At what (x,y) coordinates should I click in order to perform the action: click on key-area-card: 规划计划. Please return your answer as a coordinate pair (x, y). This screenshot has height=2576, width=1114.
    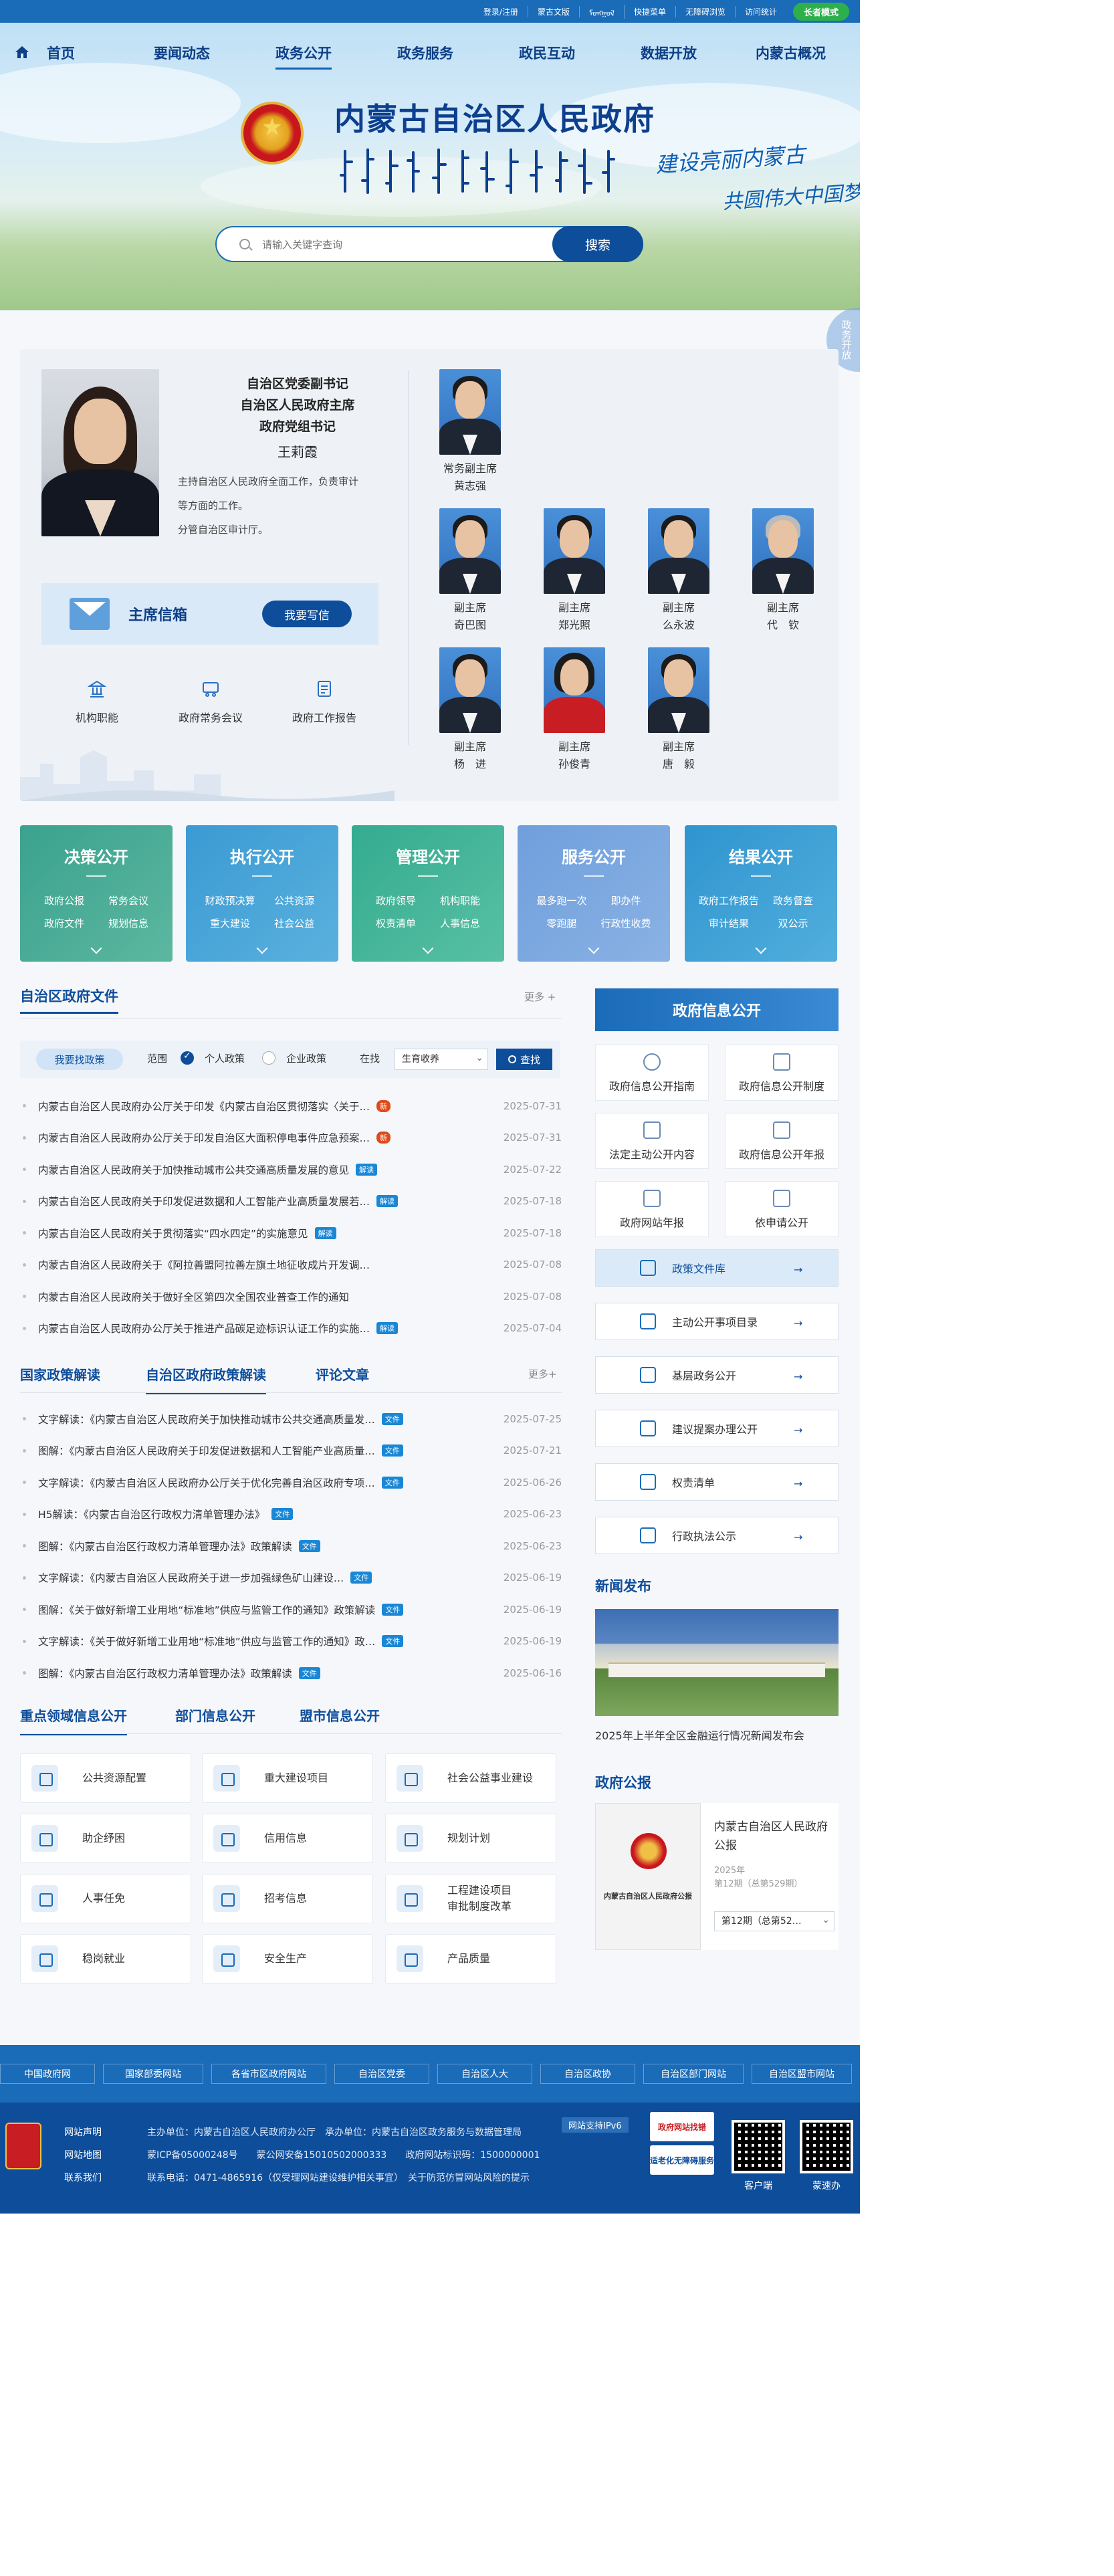
    Looking at the image, I should click on (470, 1839).